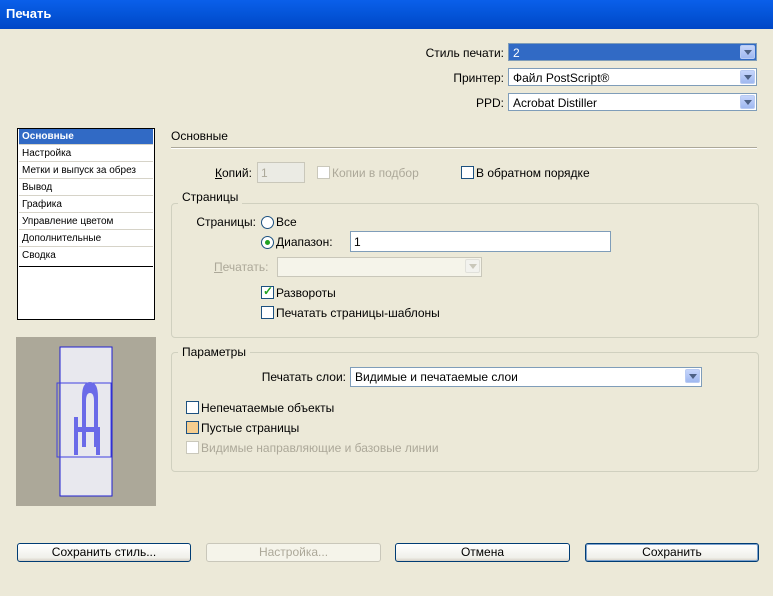 The width and height of the screenshot is (773, 596). Describe the element at coordinates (267, 312) in the screenshot. I see `master-pages-checkbox` at that location.